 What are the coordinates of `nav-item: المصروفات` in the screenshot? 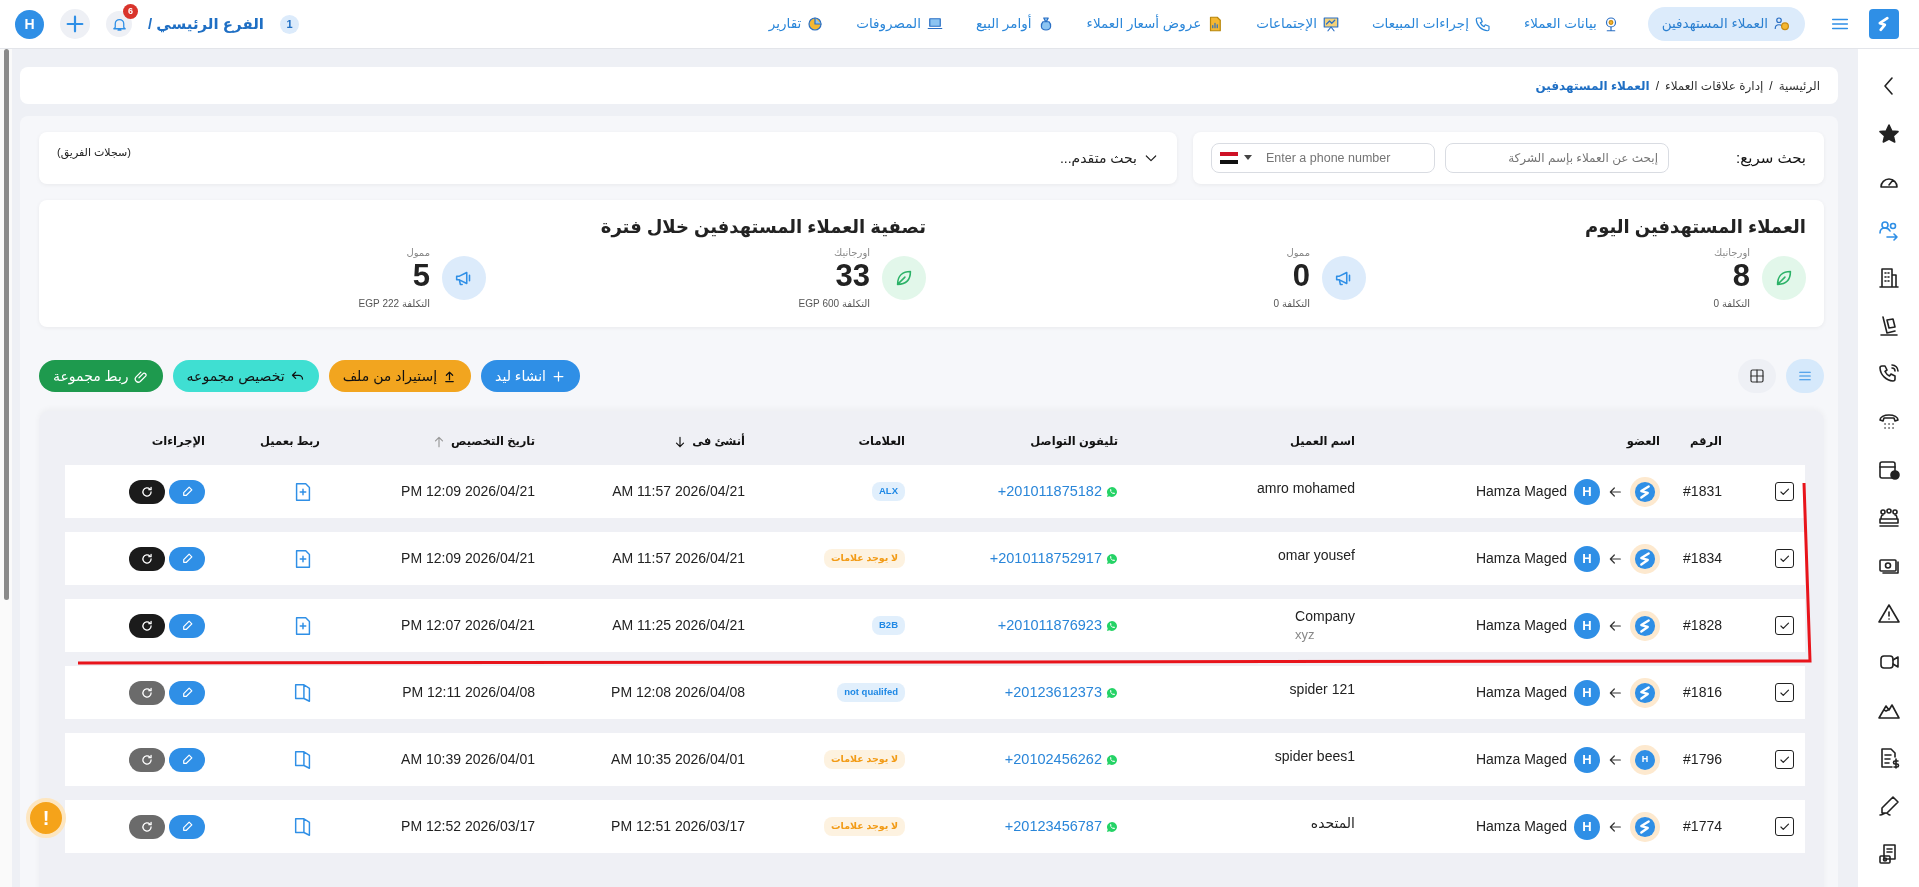 It's located at (900, 24).